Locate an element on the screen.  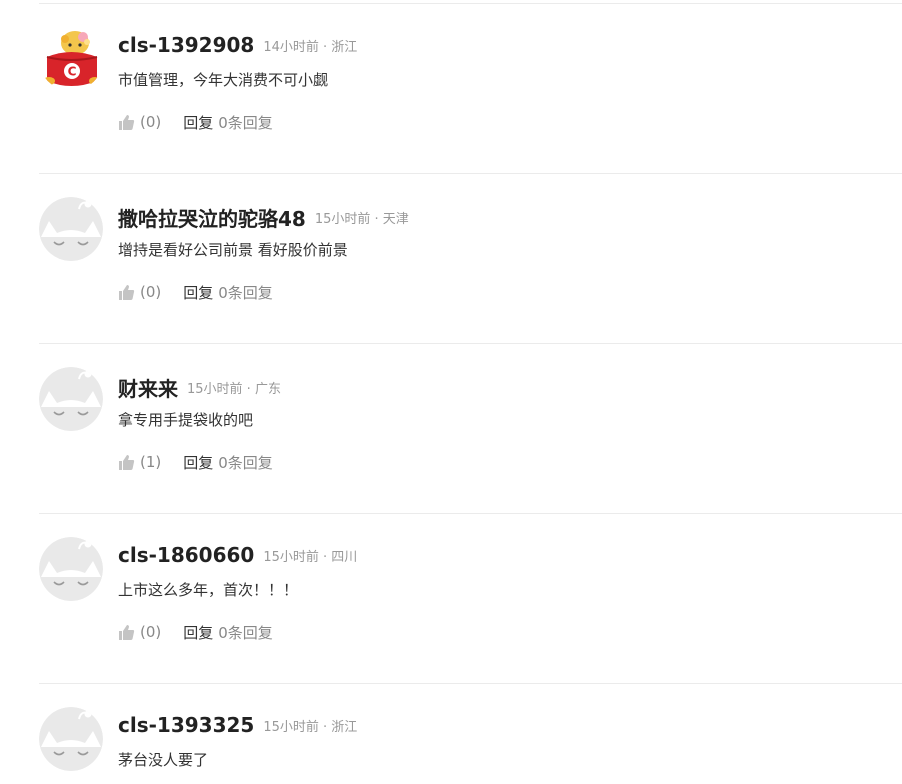
username: cls-1392908 is located at coordinates (186, 45).